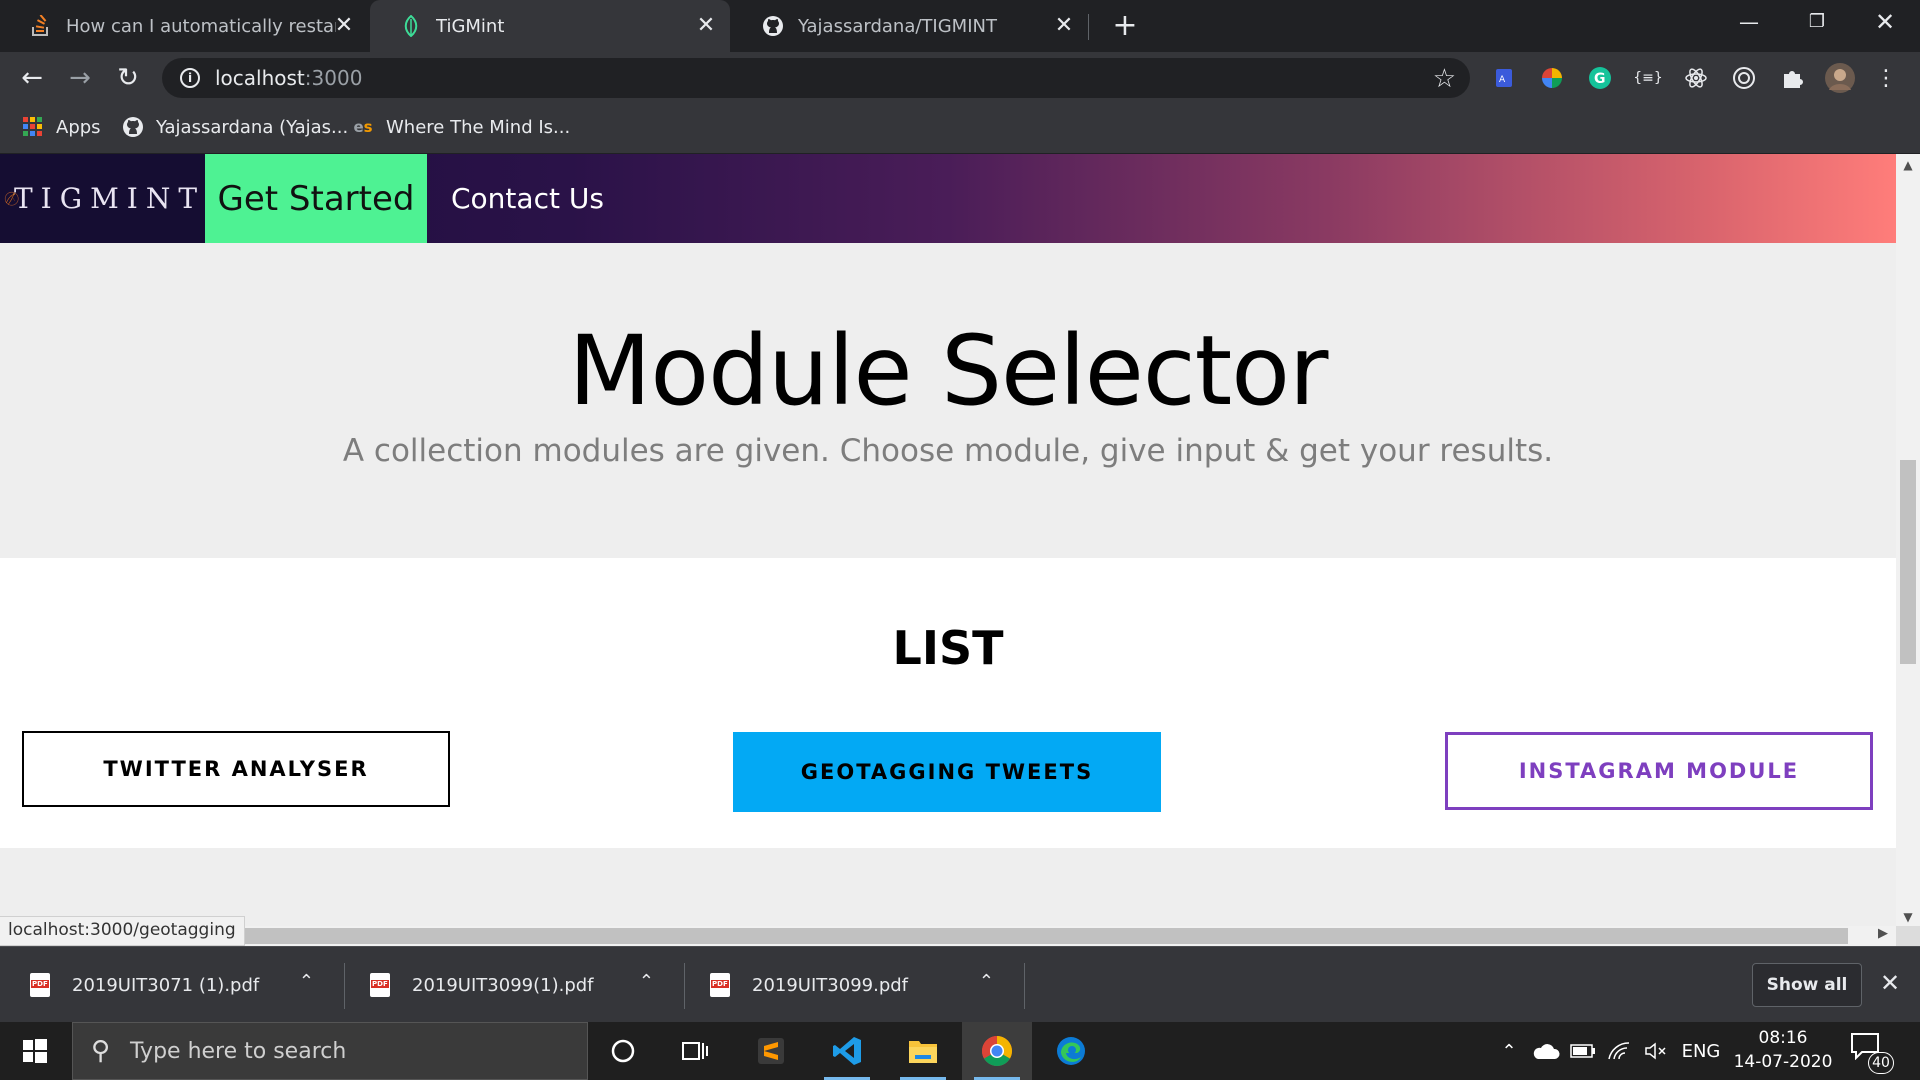  Describe the element at coordinates (1783, 1038) in the screenshot. I see `clock-time: 08:16` at that location.